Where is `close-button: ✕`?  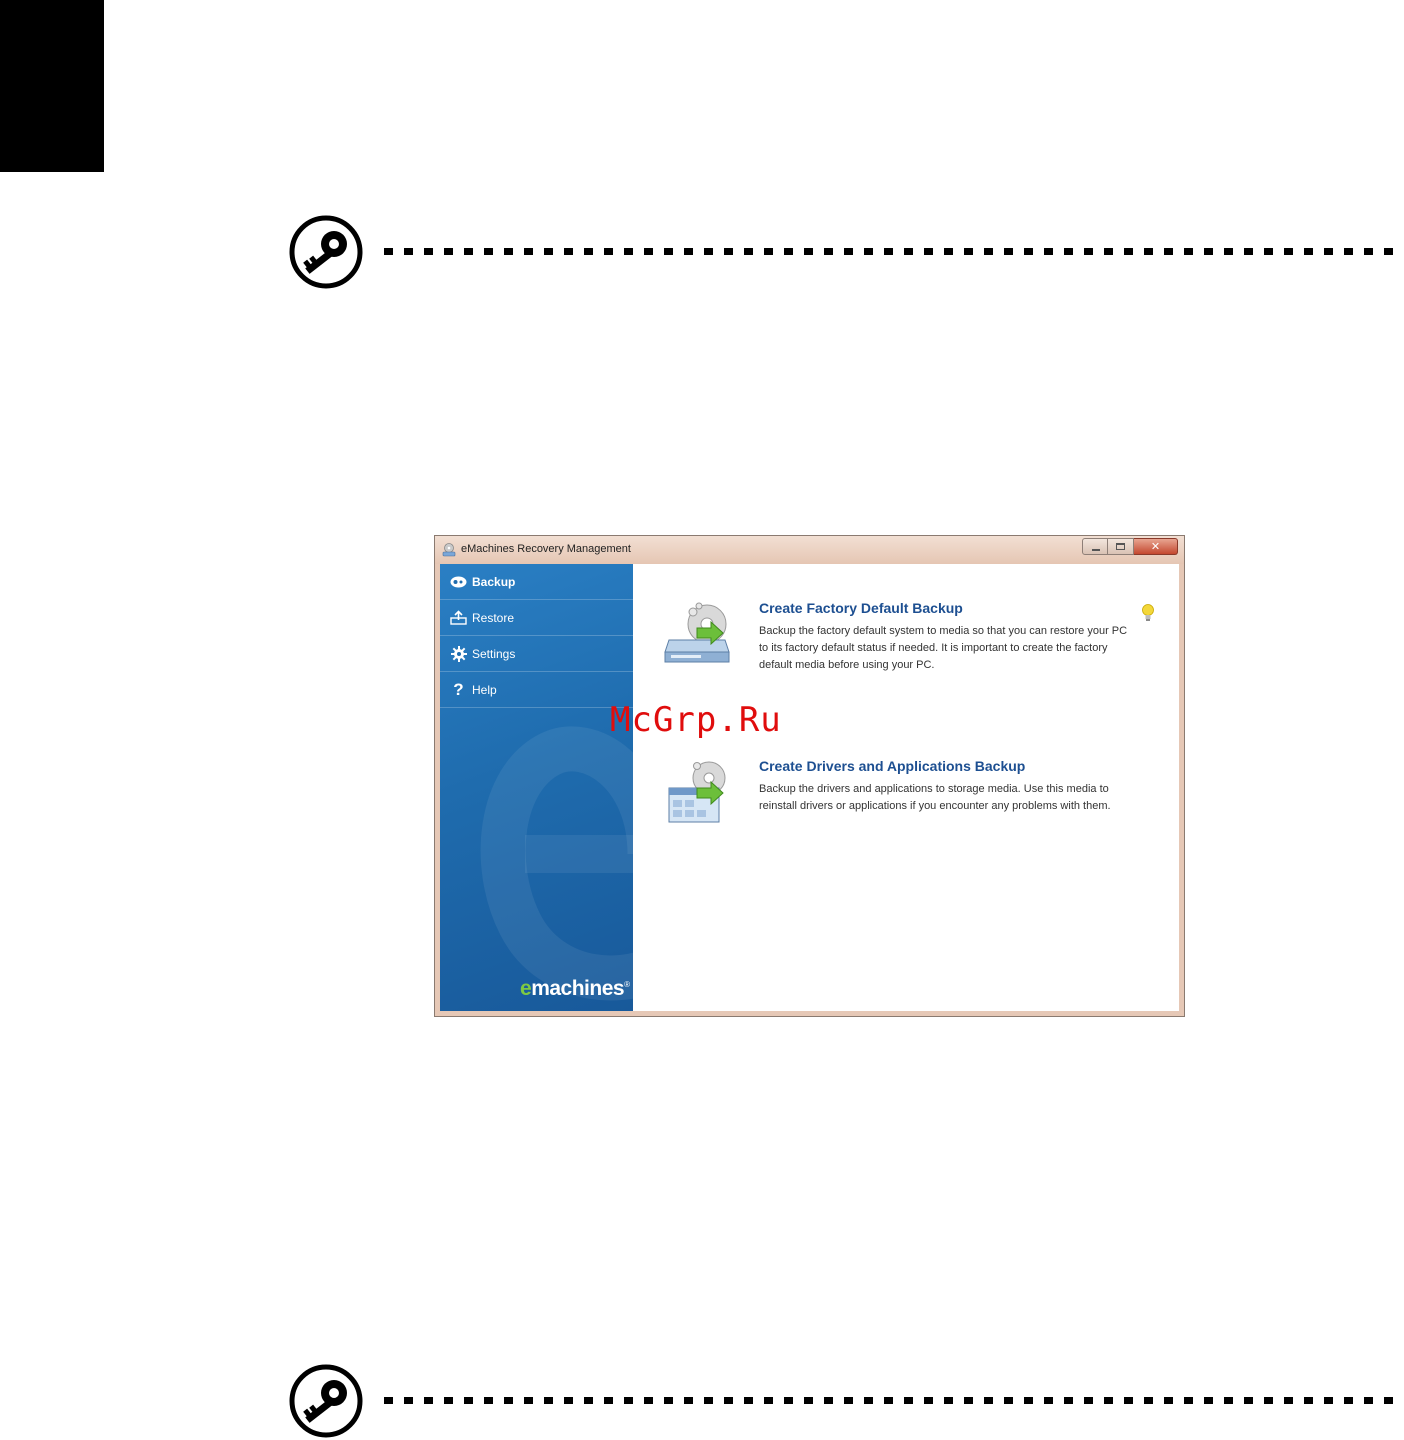
close-button: ✕ is located at coordinates (1156, 546).